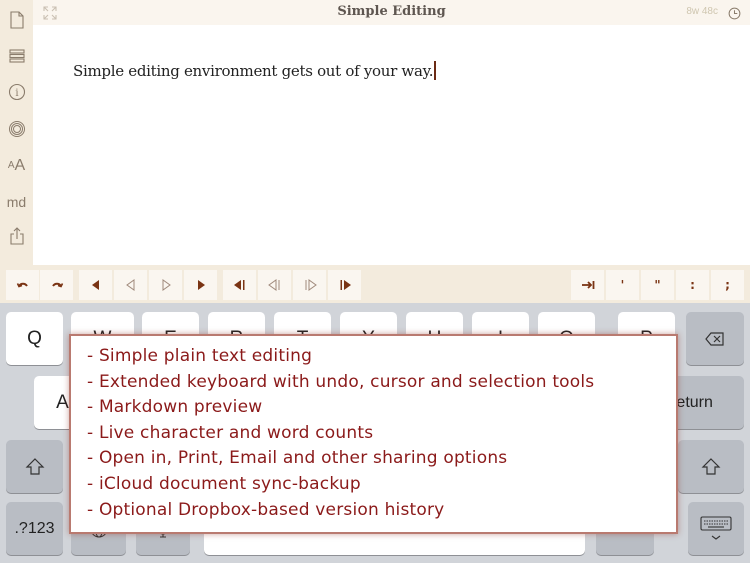 This screenshot has height=563, width=750. I want to click on outline-triangle-bar-right-icon, so click(311, 285).